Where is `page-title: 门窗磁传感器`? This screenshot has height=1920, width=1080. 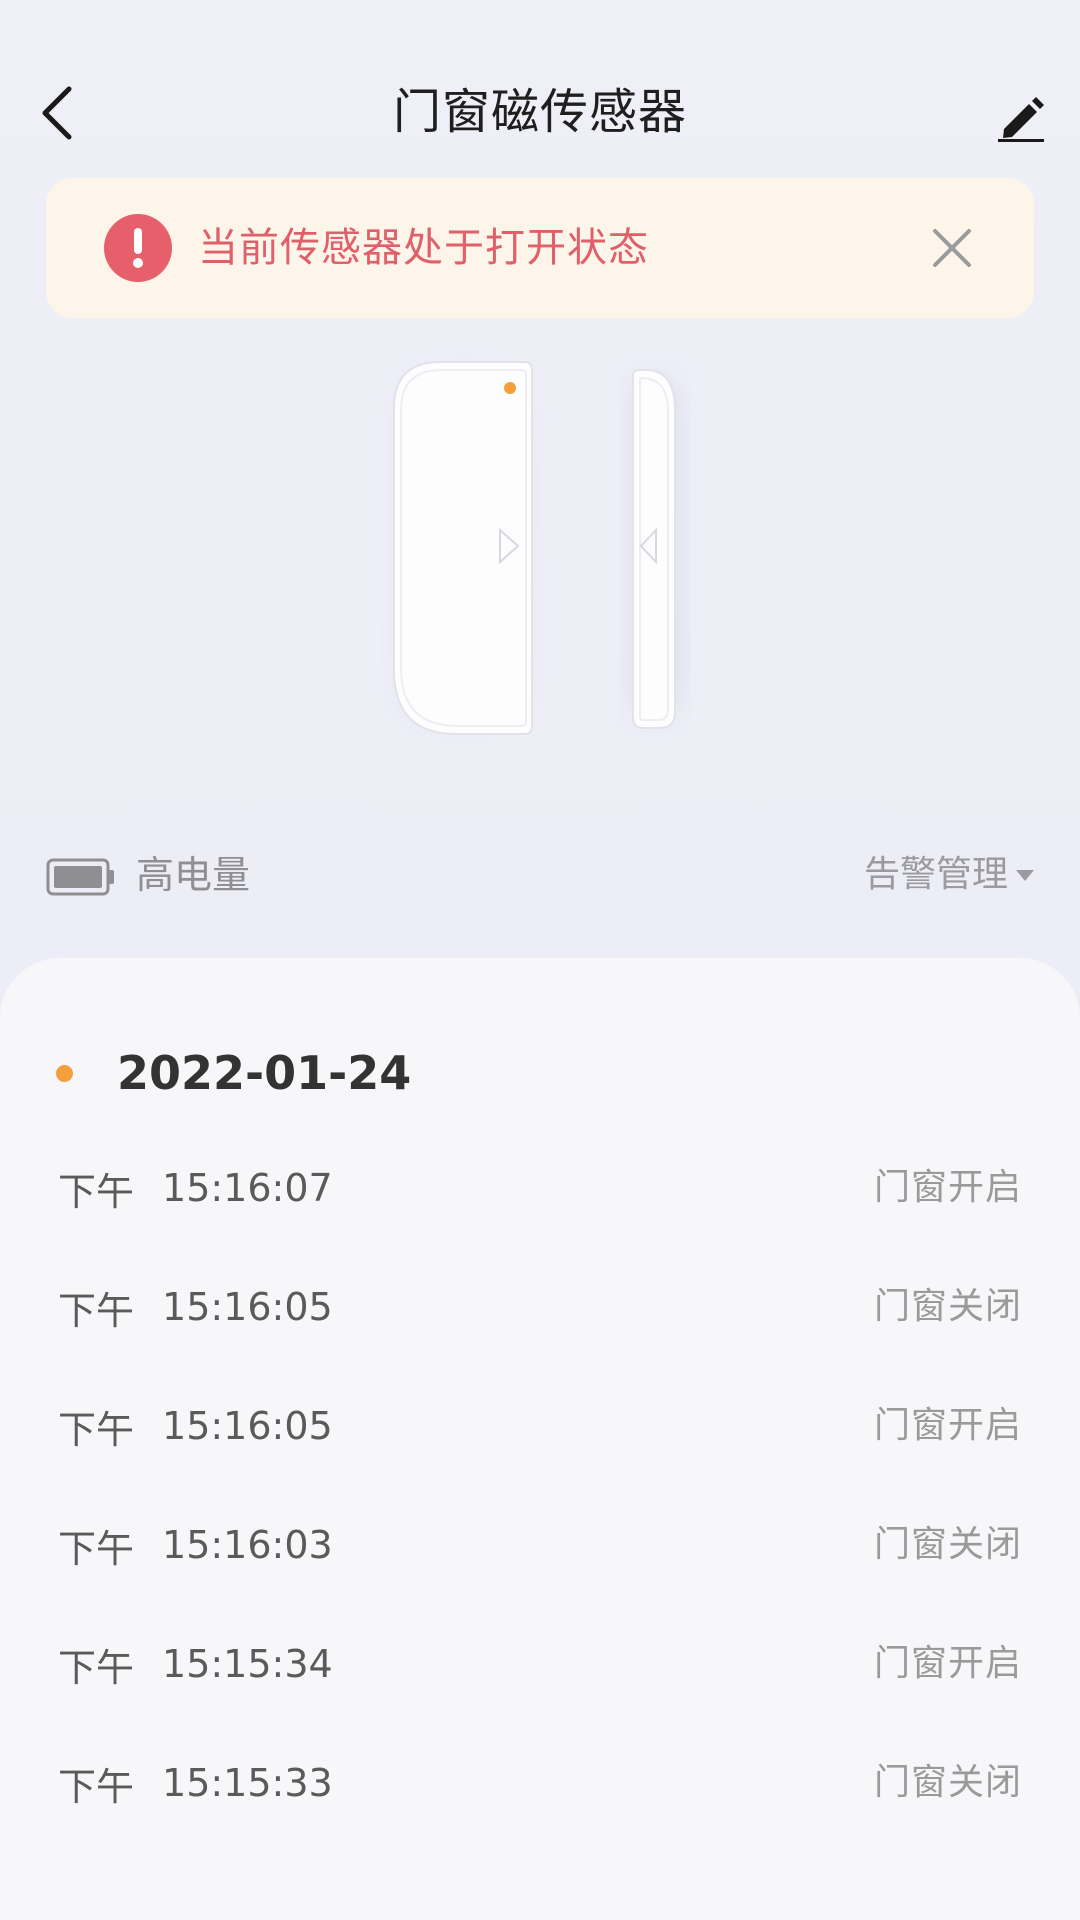
page-title: 门窗磁传感器 is located at coordinates (539, 112).